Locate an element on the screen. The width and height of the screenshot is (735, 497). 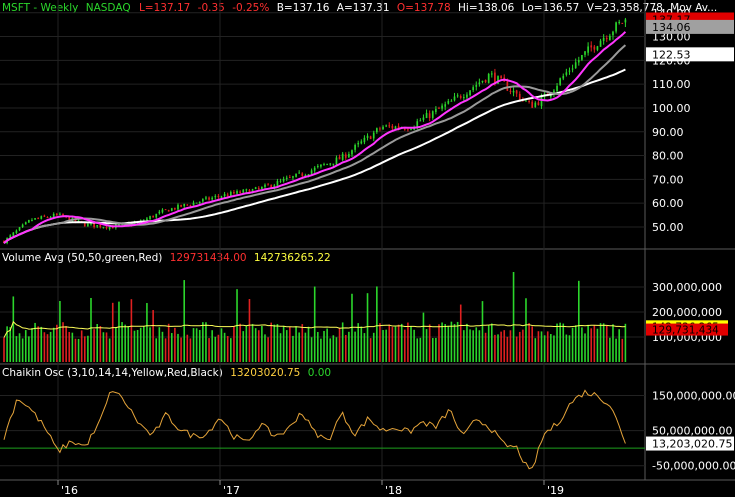
volume-marker: 129,731,434 is located at coordinates (687, 330).